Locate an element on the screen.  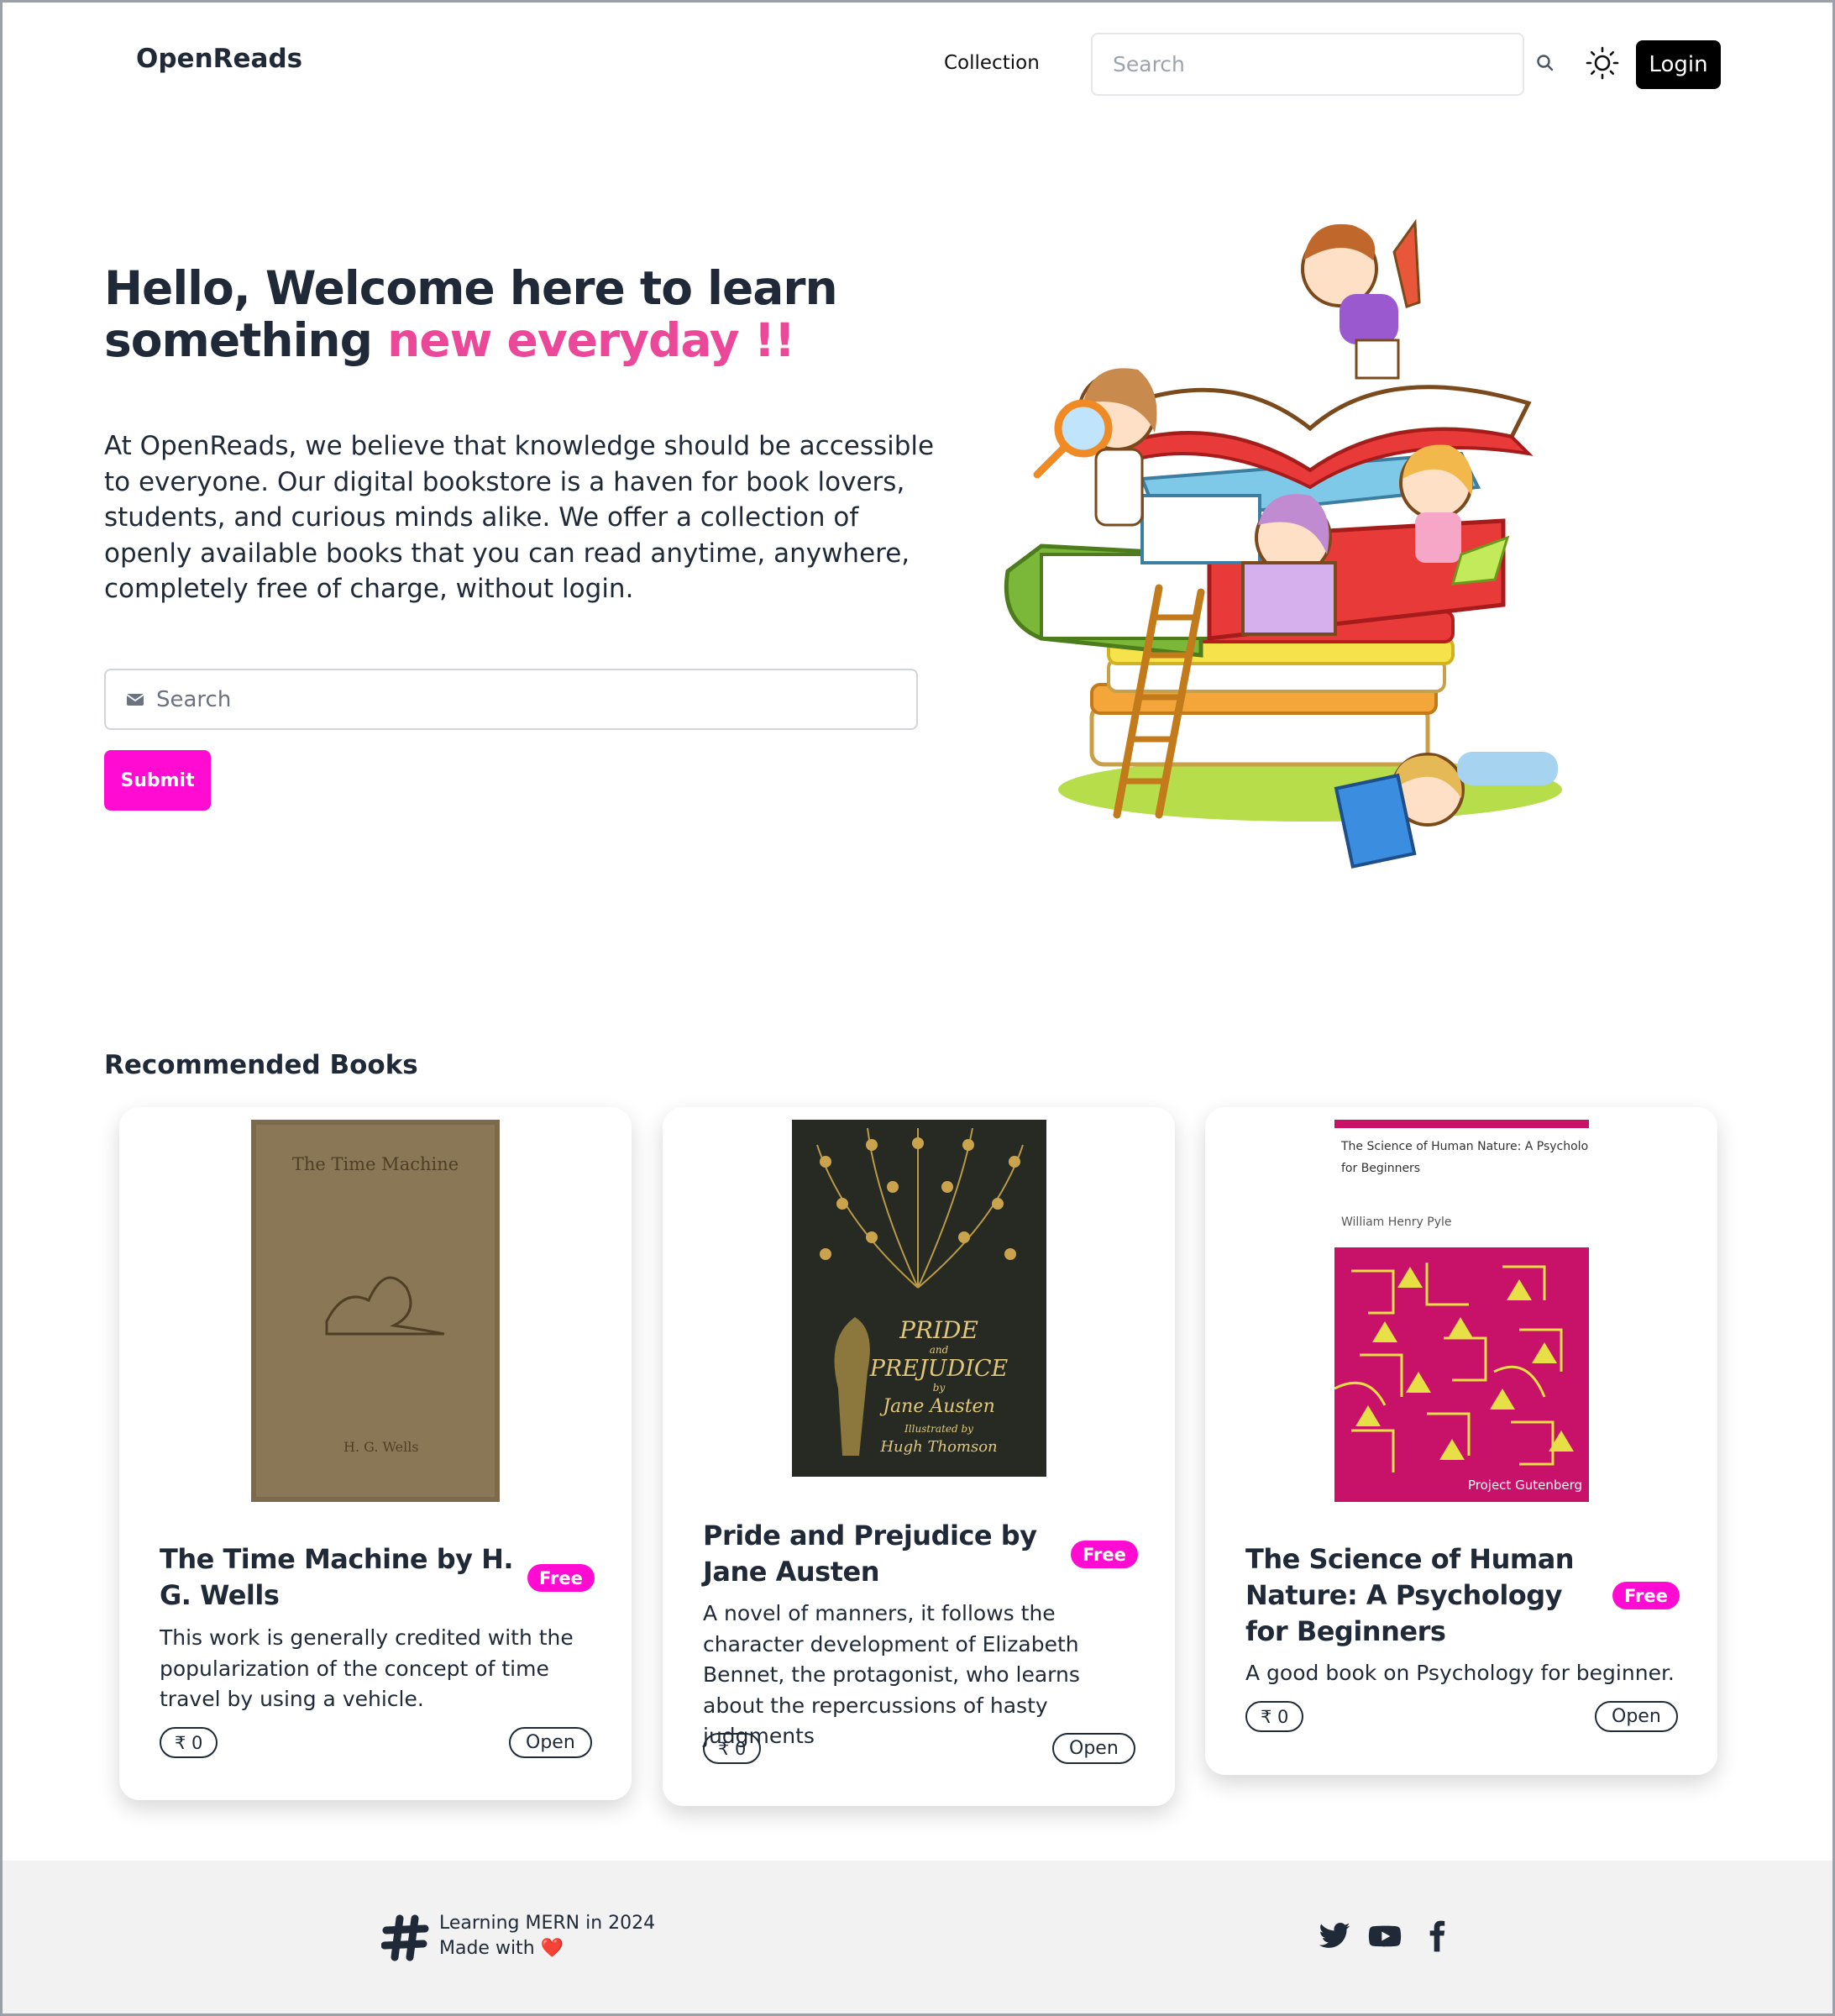
mail-icon is located at coordinates (135, 700).